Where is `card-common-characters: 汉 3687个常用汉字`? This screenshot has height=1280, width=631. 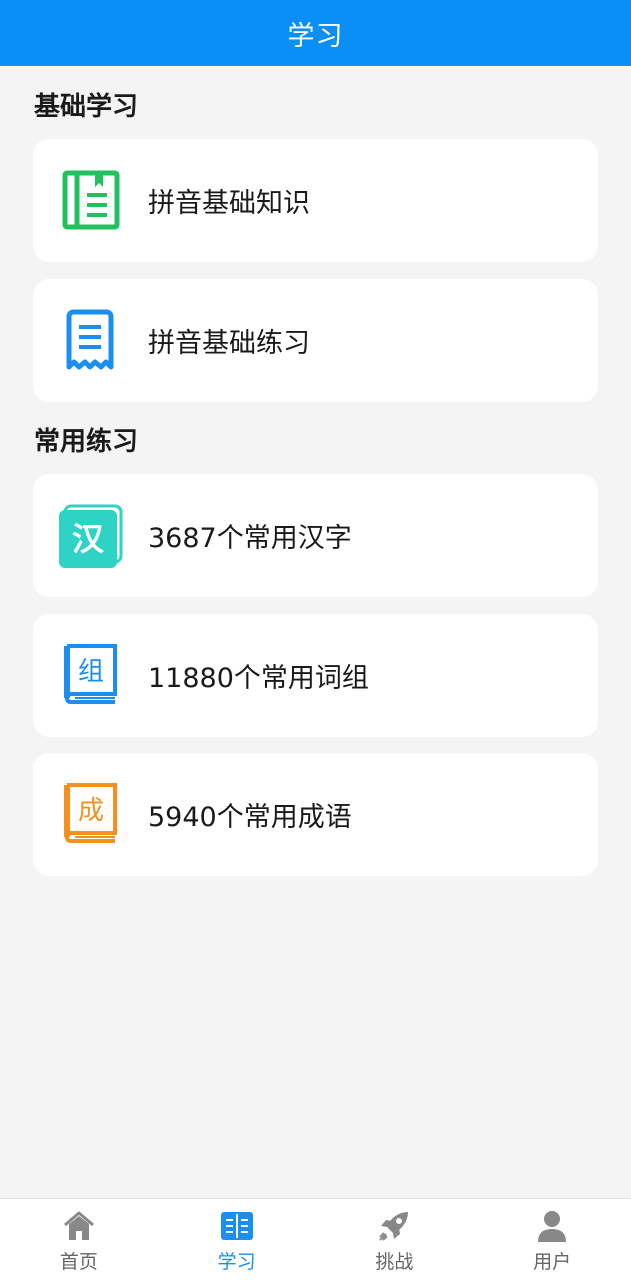
card-common-characters: 汉 3687个常用汉字 is located at coordinates (315, 535).